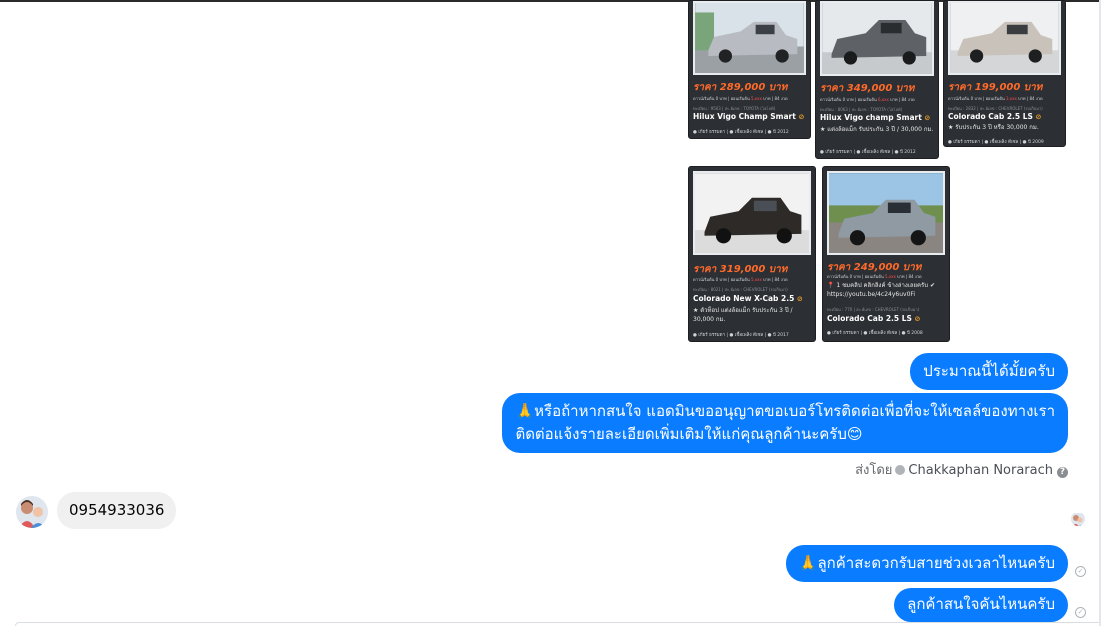 Image resolution: width=1101 pixels, height=626 pixels. What do you see at coordinates (981, 605) in the screenshot?
I see `outgoing-message: ลูกค้าสนใจคันไหนครับ` at bounding box center [981, 605].